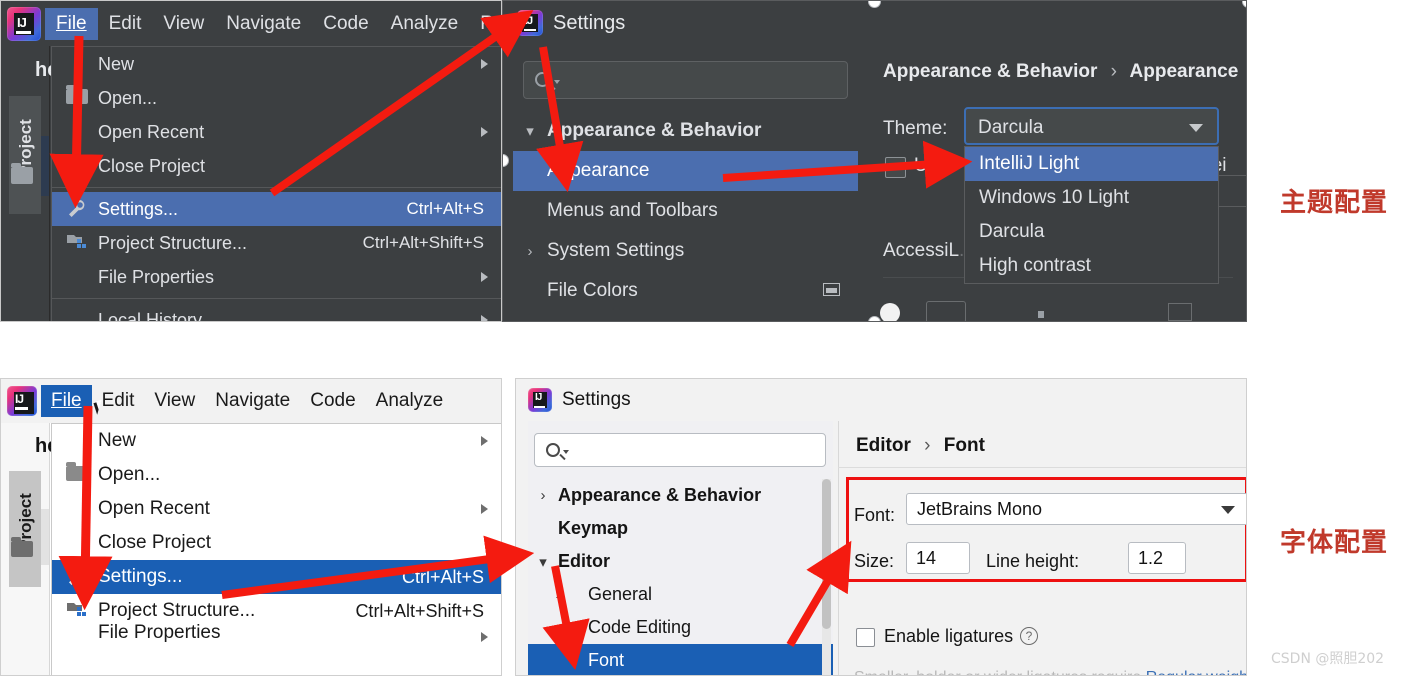 This screenshot has height=676, width=1415. What do you see at coordinates (276, 312) in the screenshot?
I see `menu-item-local-history: Local History` at bounding box center [276, 312].